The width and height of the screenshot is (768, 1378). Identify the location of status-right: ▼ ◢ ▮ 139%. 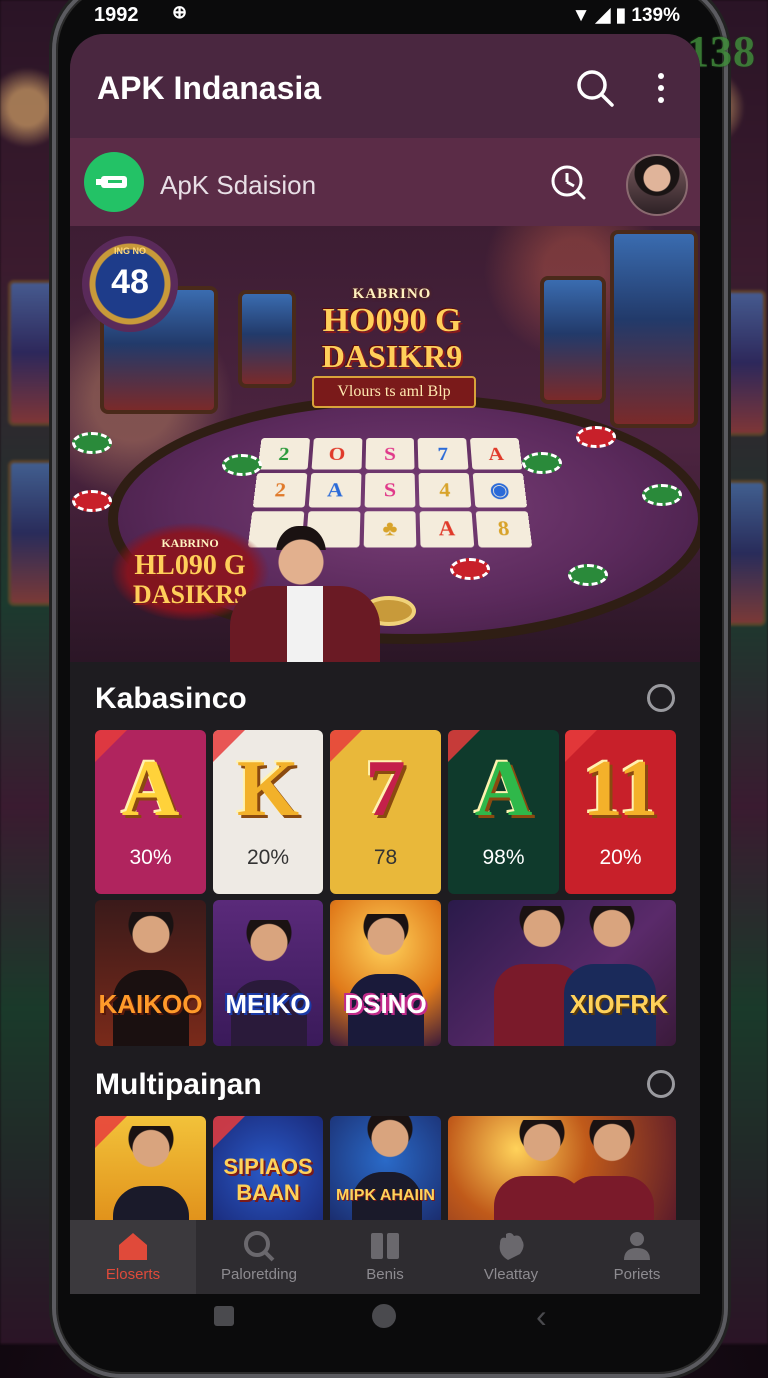
(626, 15).